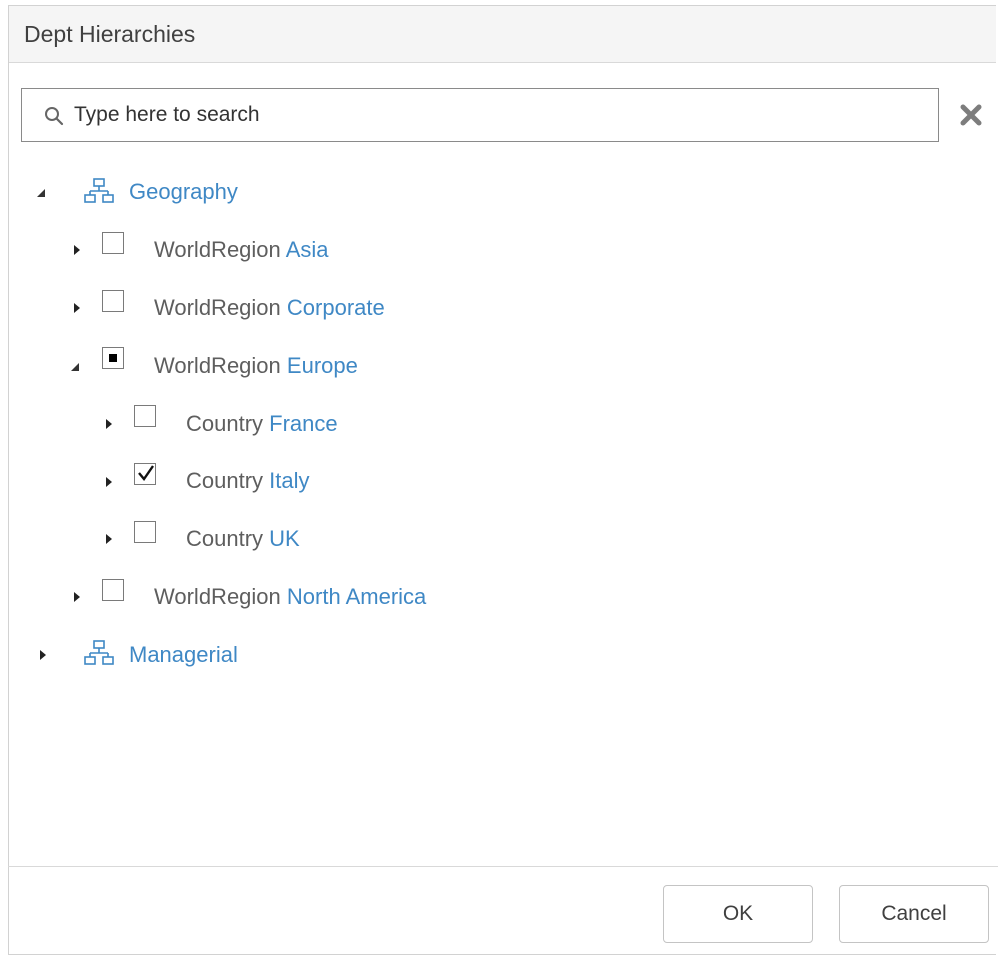  What do you see at coordinates (113, 590) in the screenshot?
I see `checkbox-north-america` at bounding box center [113, 590].